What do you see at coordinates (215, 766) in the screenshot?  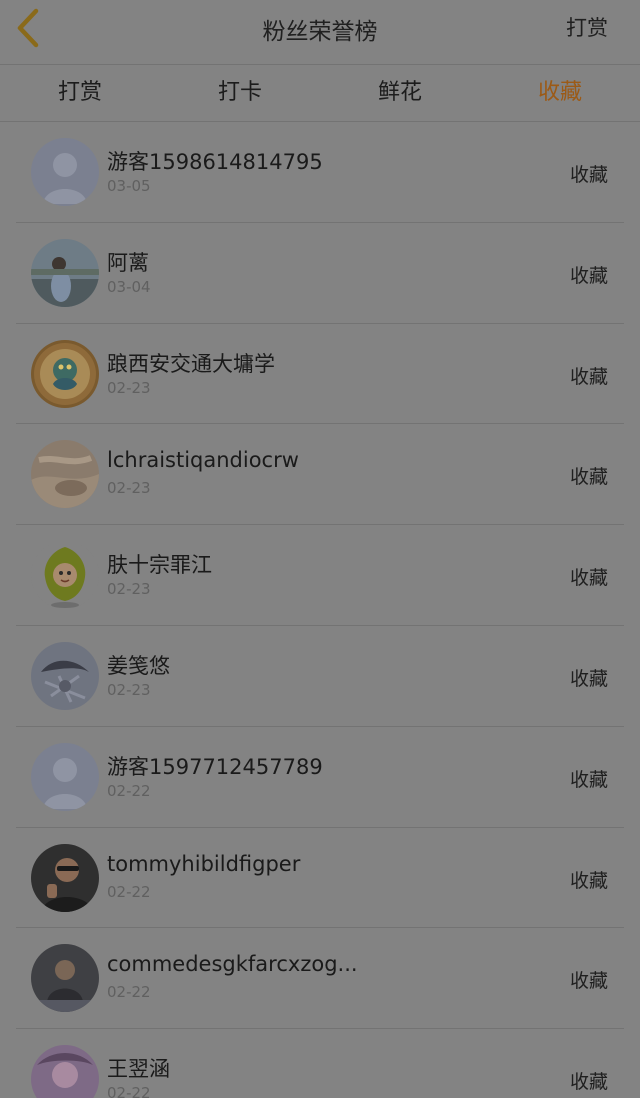 I see `fan-name: 游客1597712457789` at bounding box center [215, 766].